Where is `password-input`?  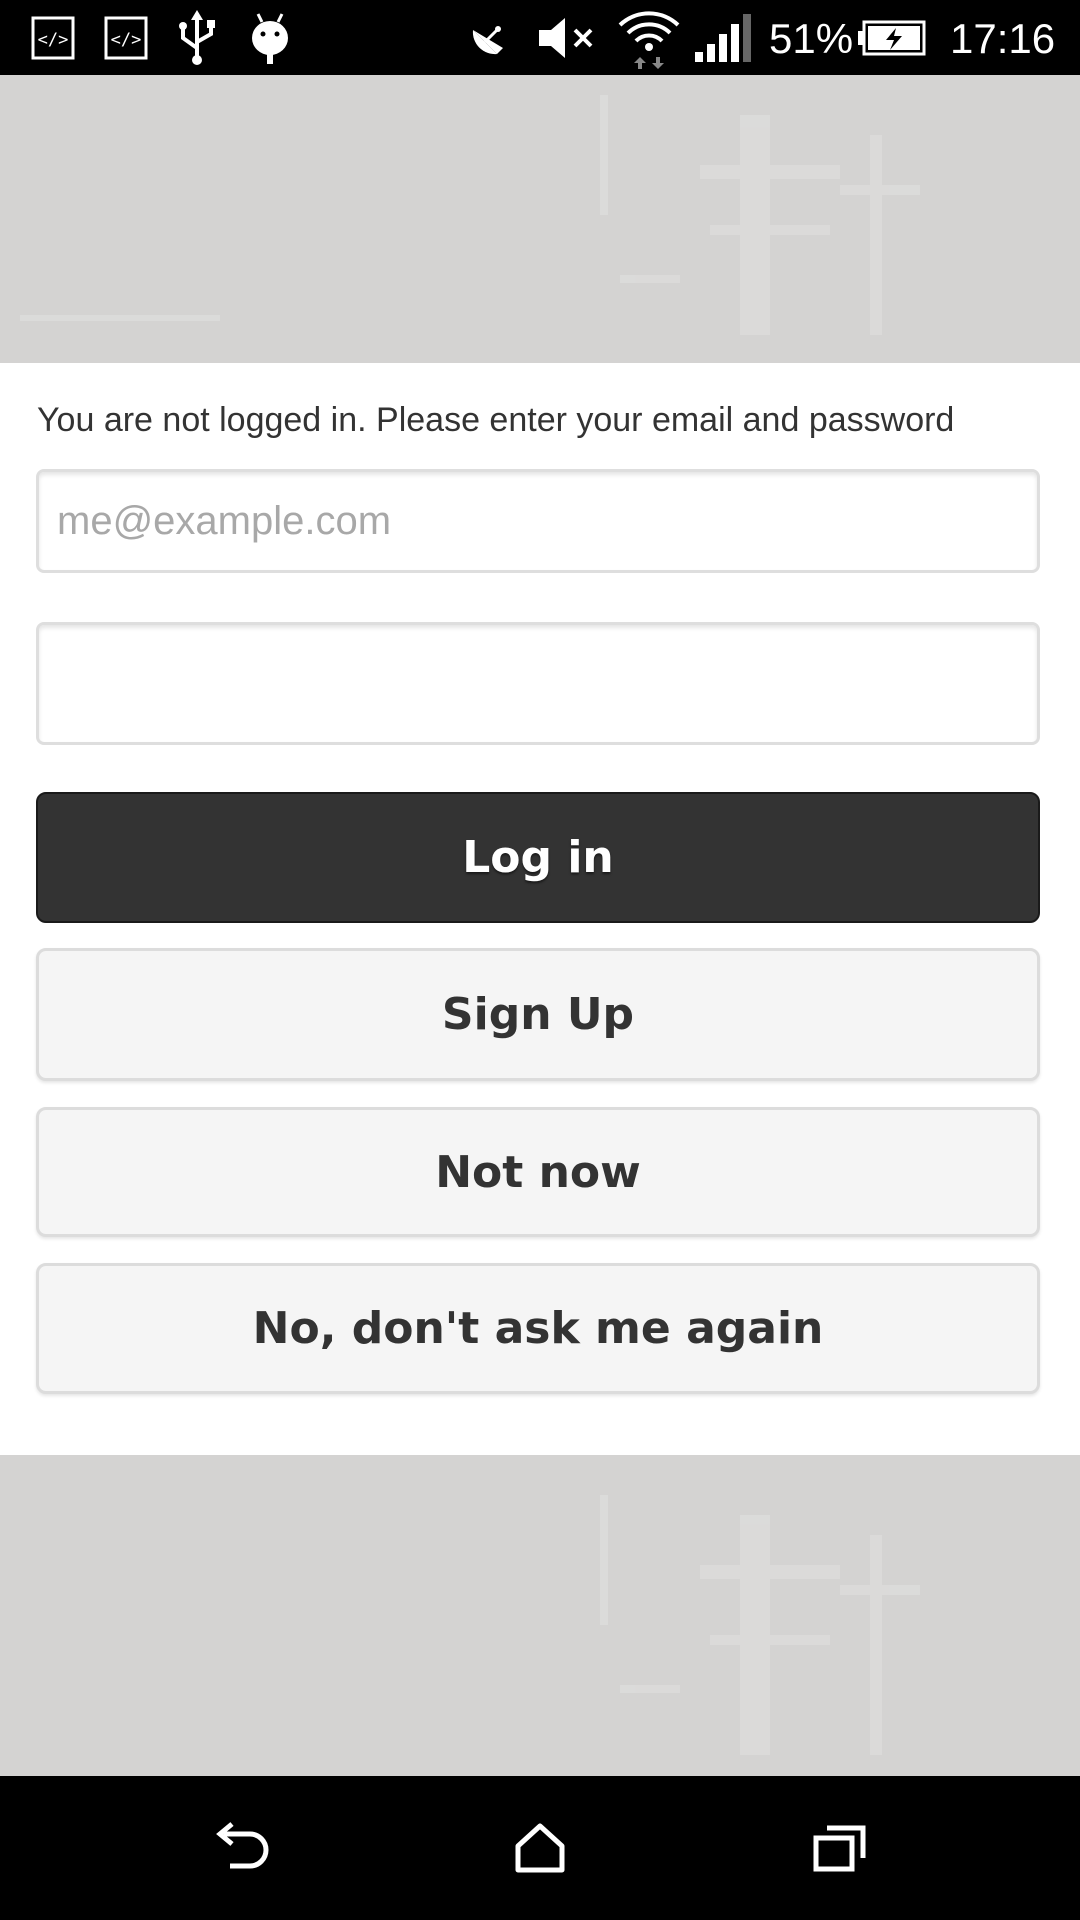
password-input is located at coordinates (538, 683).